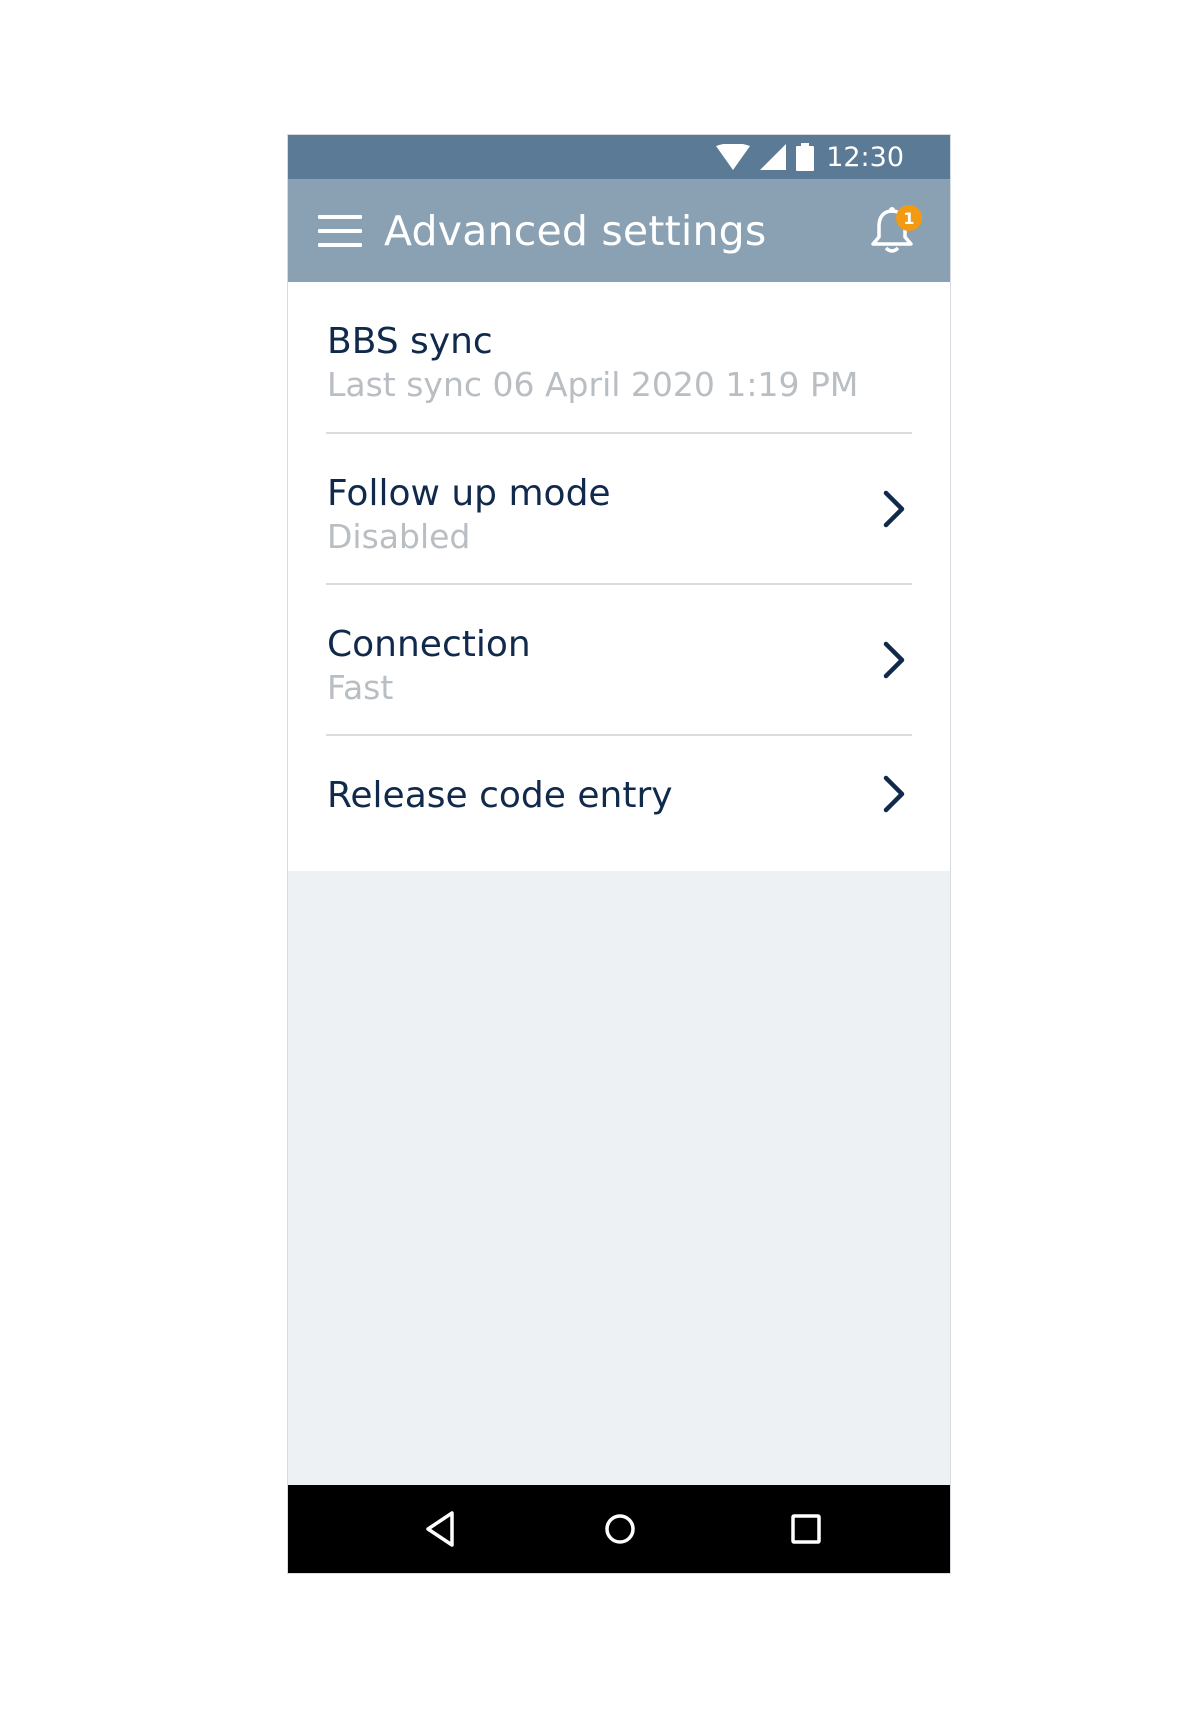  I want to click on back-button, so click(442, 1529).